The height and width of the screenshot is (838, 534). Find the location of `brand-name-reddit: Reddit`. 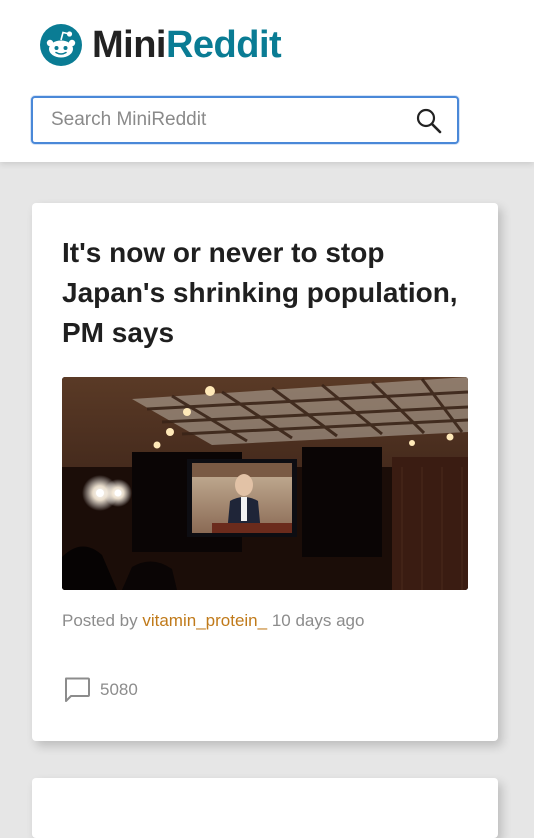

brand-name-reddit: Reddit is located at coordinates (223, 45).